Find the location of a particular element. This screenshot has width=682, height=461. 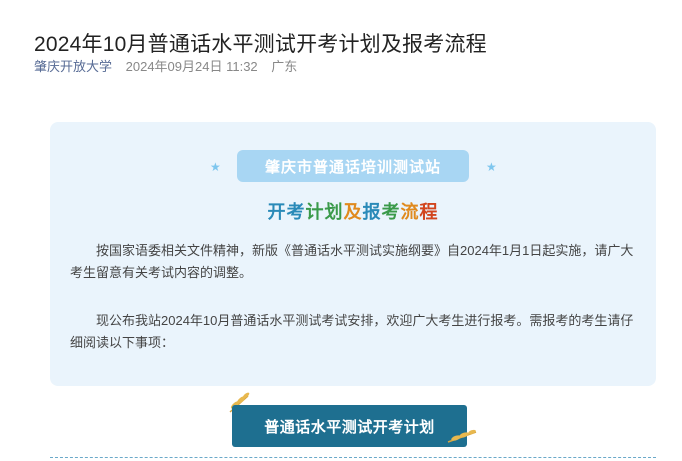

subtitle-char: 及 is located at coordinates (353, 212).